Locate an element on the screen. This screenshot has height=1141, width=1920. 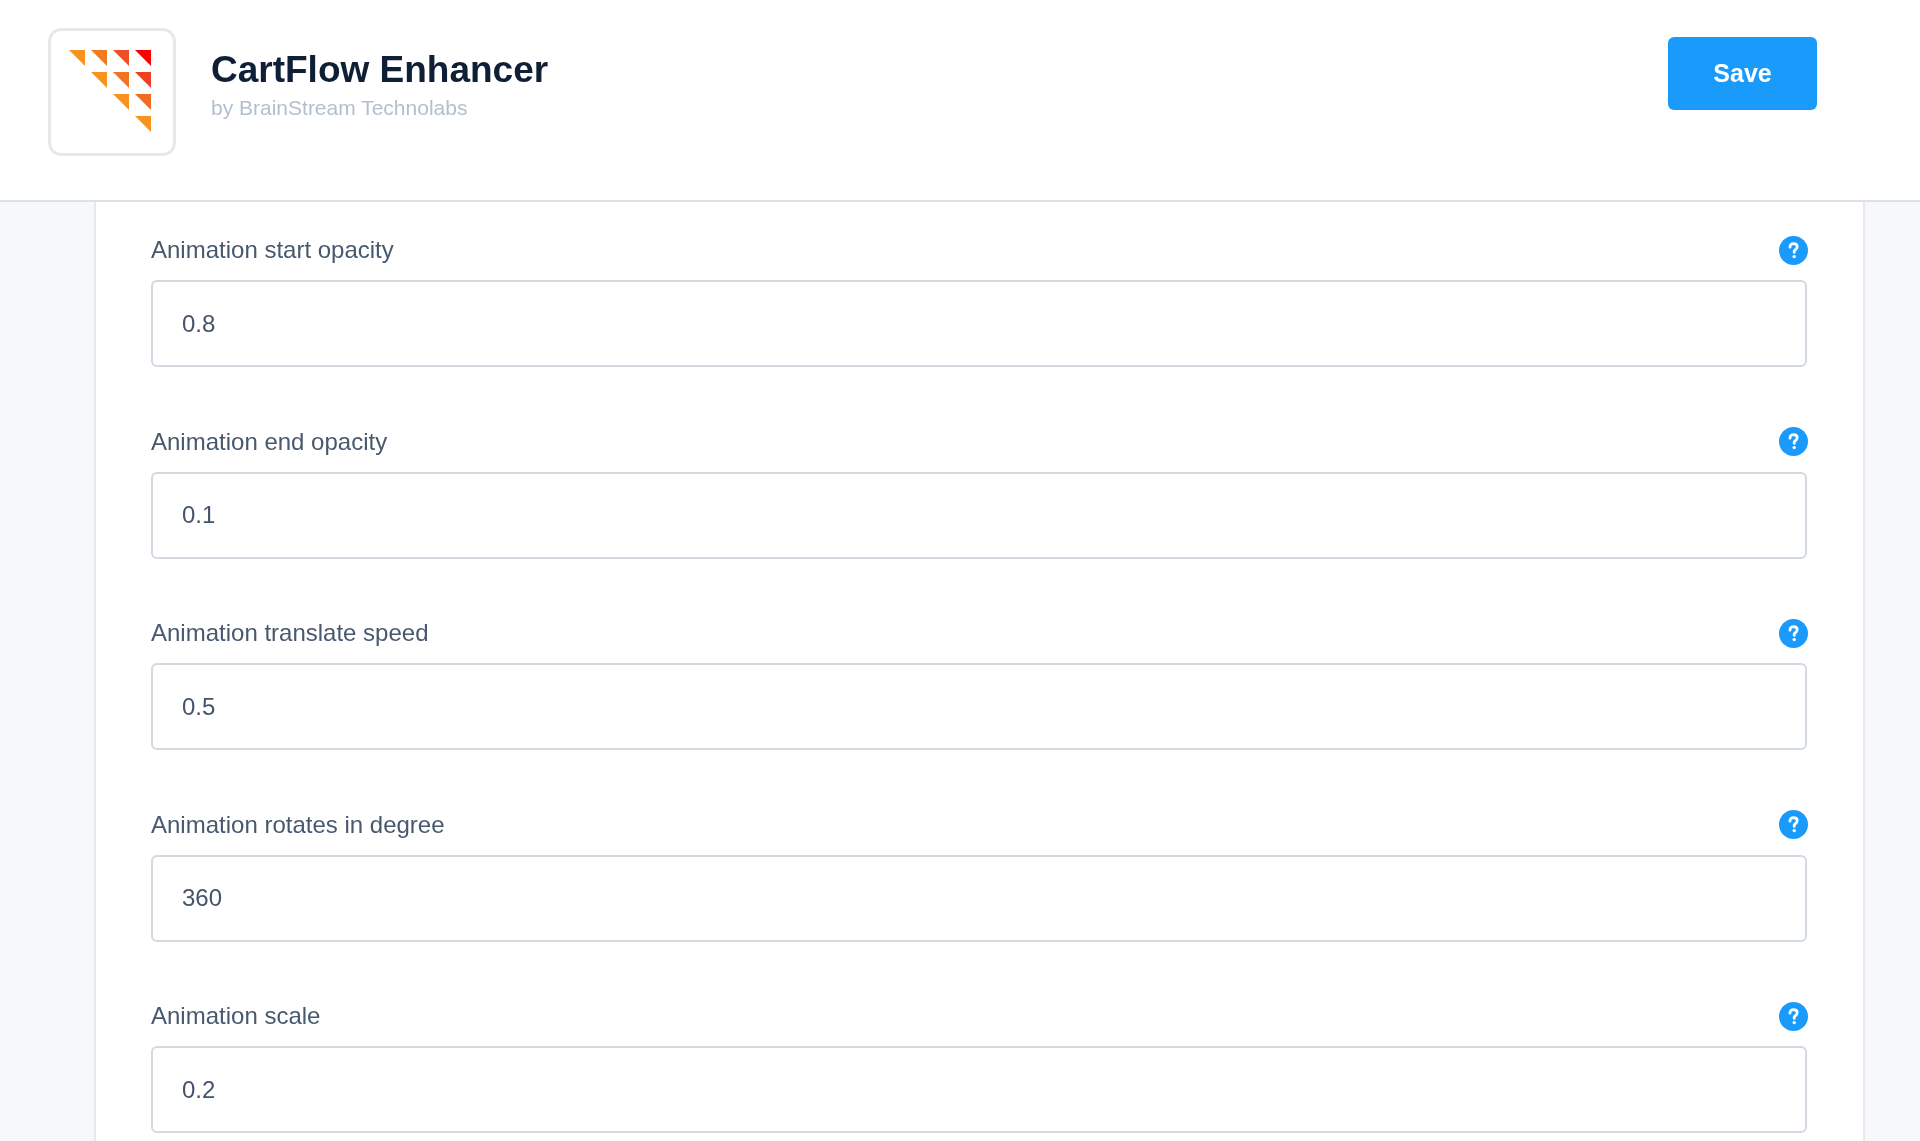
input-field: 0.5 is located at coordinates (979, 706).